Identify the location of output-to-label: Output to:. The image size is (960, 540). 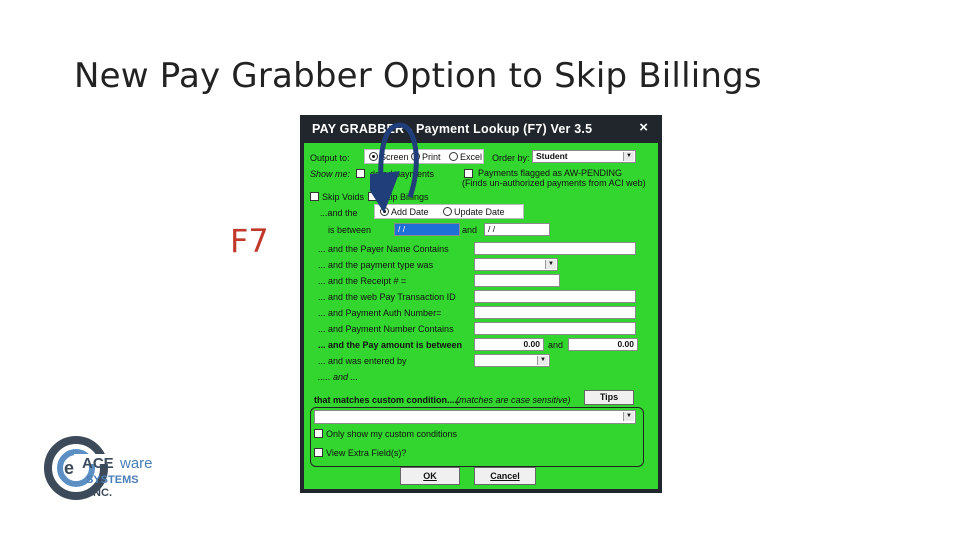
(330, 158).